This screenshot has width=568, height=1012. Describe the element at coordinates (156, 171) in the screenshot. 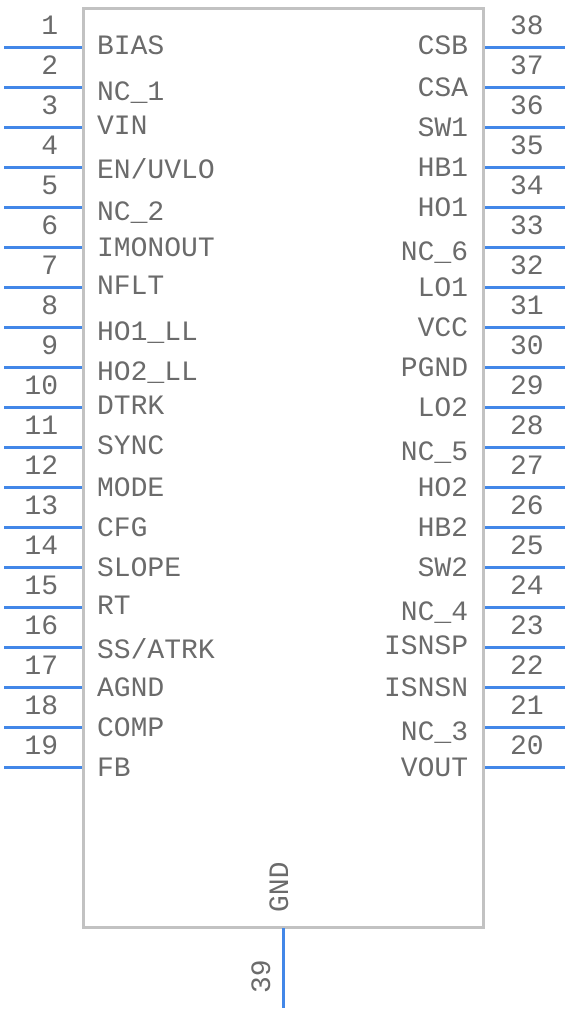

I see `pin-label-4: EN/UVLO` at that location.